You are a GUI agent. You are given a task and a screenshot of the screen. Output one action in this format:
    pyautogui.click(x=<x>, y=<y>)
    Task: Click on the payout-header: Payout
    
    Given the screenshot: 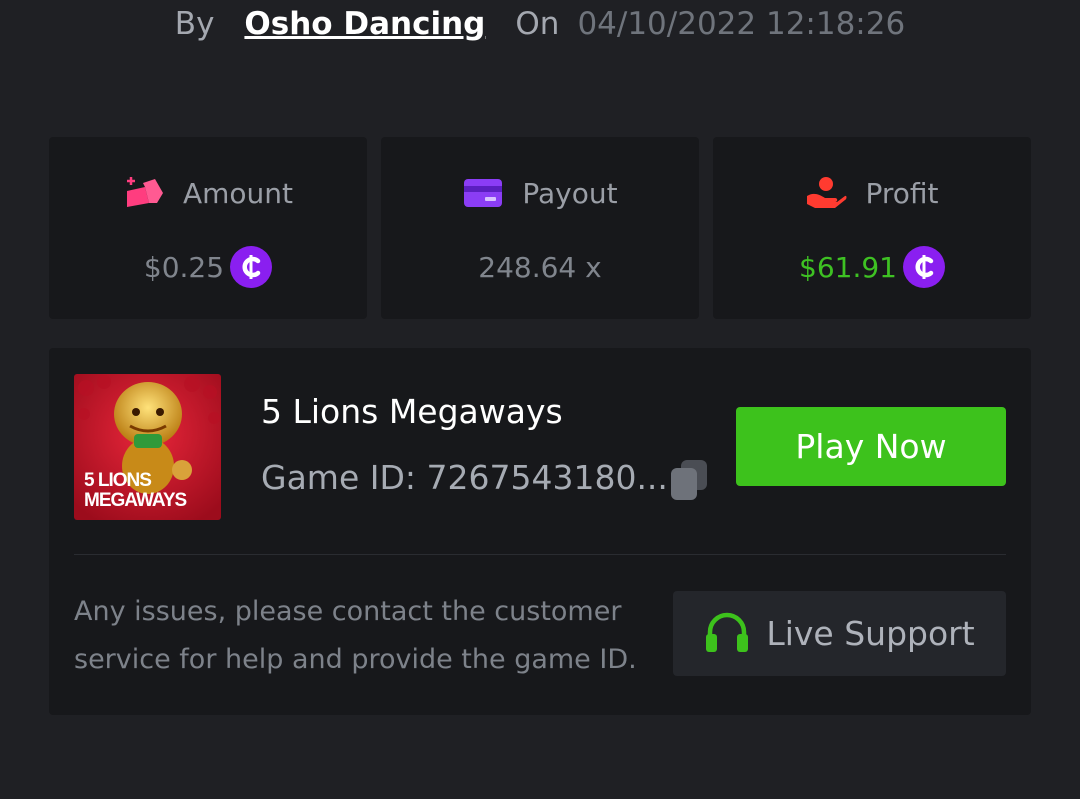 What is the action you would take?
    pyautogui.click(x=540, y=193)
    